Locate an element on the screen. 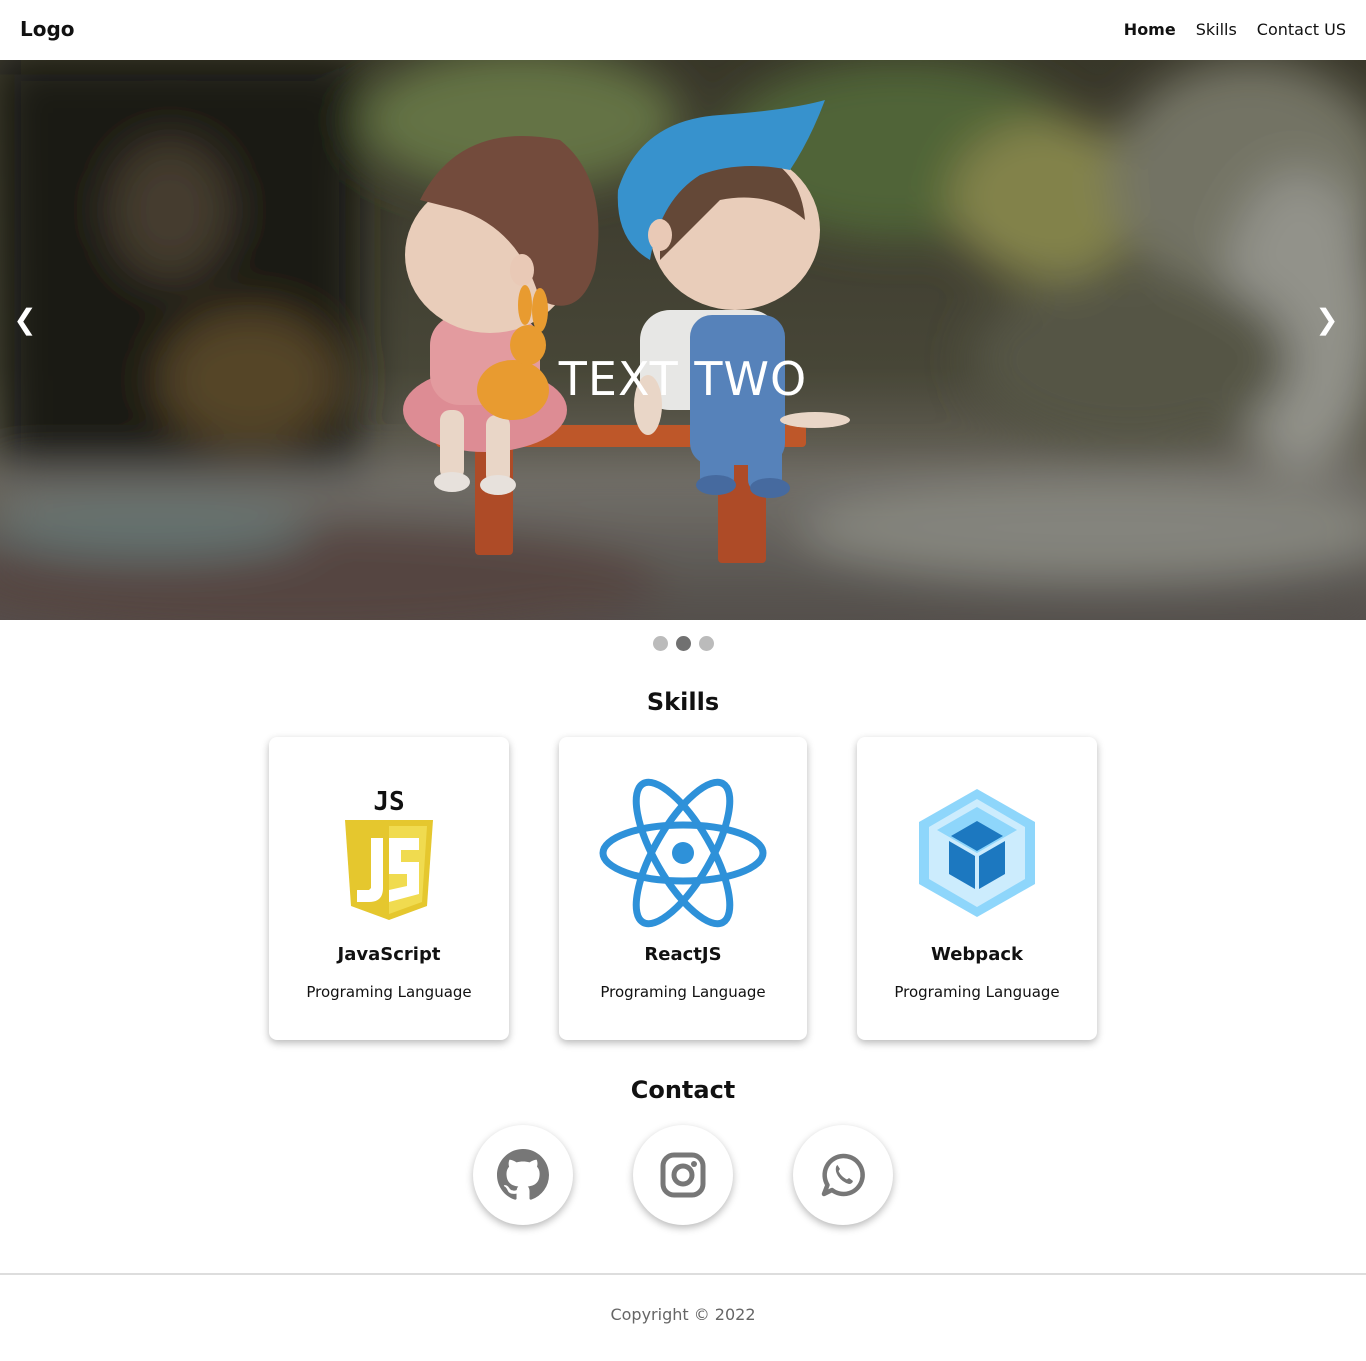 The height and width of the screenshot is (1361, 1366). react-logo-icon is located at coordinates (683, 853).